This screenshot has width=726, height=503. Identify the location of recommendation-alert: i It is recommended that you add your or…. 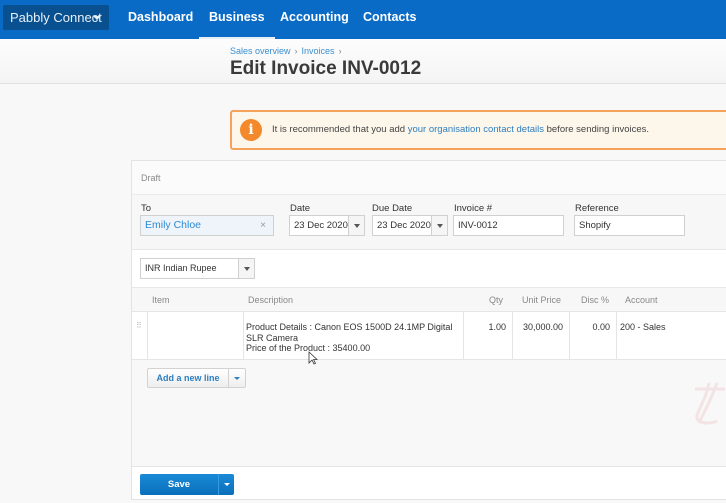
(478, 130).